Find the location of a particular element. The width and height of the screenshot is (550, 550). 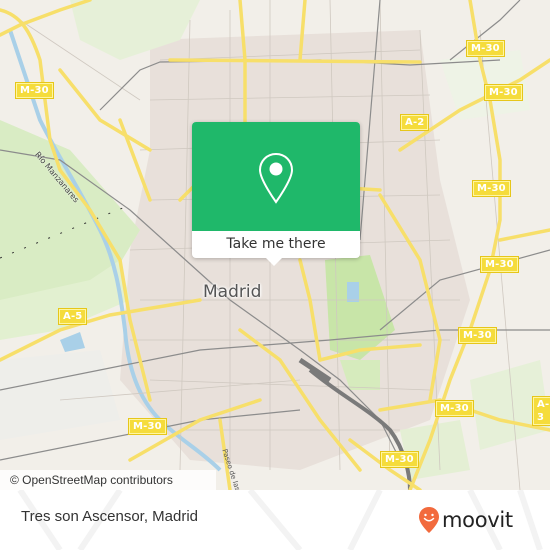

moovit-logo-icon is located at coordinates (429, 520).